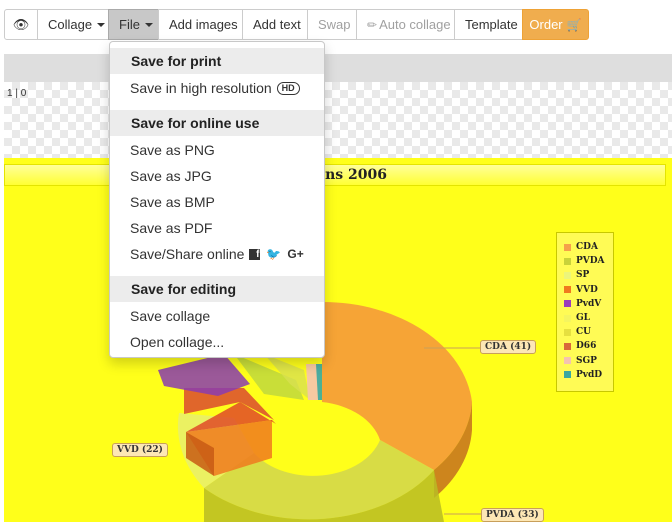 The width and height of the screenshot is (672, 522). I want to click on legend-item: CU, so click(588, 332).